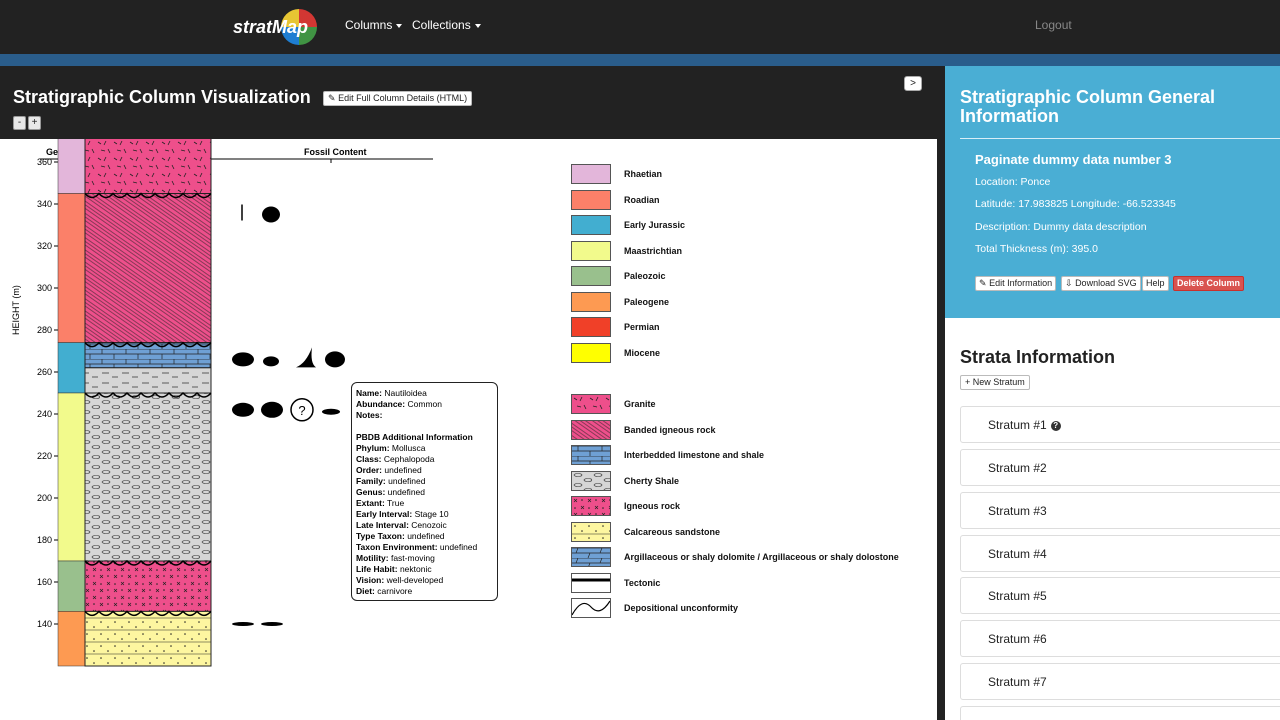 This screenshot has width=1280, height=720. Describe the element at coordinates (1120, 424) in the screenshot. I see `stratum-item: Stratum #1?` at that location.